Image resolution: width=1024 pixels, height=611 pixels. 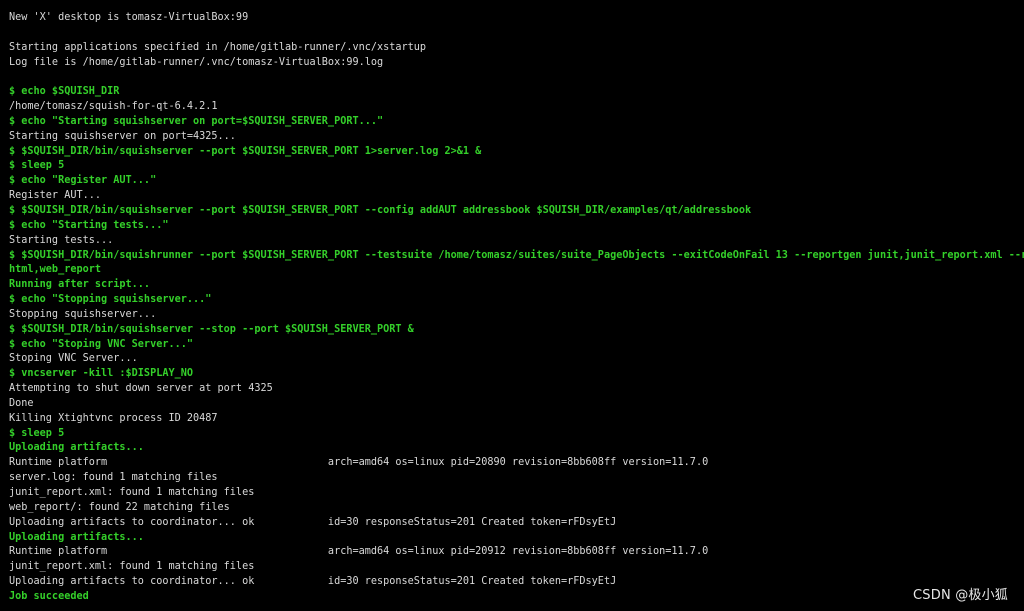 What do you see at coordinates (960, 595) in the screenshot?
I see `csdn-watermark: CSDN @极小狐` at bounding box center [960, 595].